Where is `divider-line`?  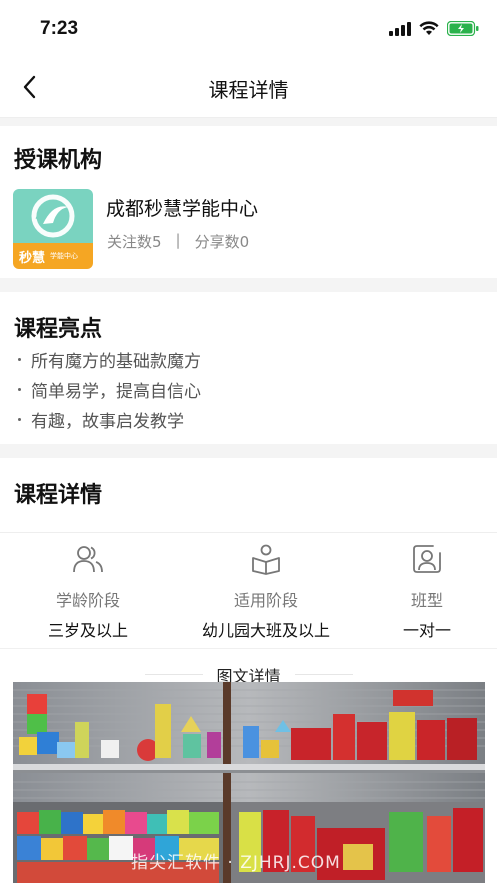 divider-line is located at coordinates (324, 674).